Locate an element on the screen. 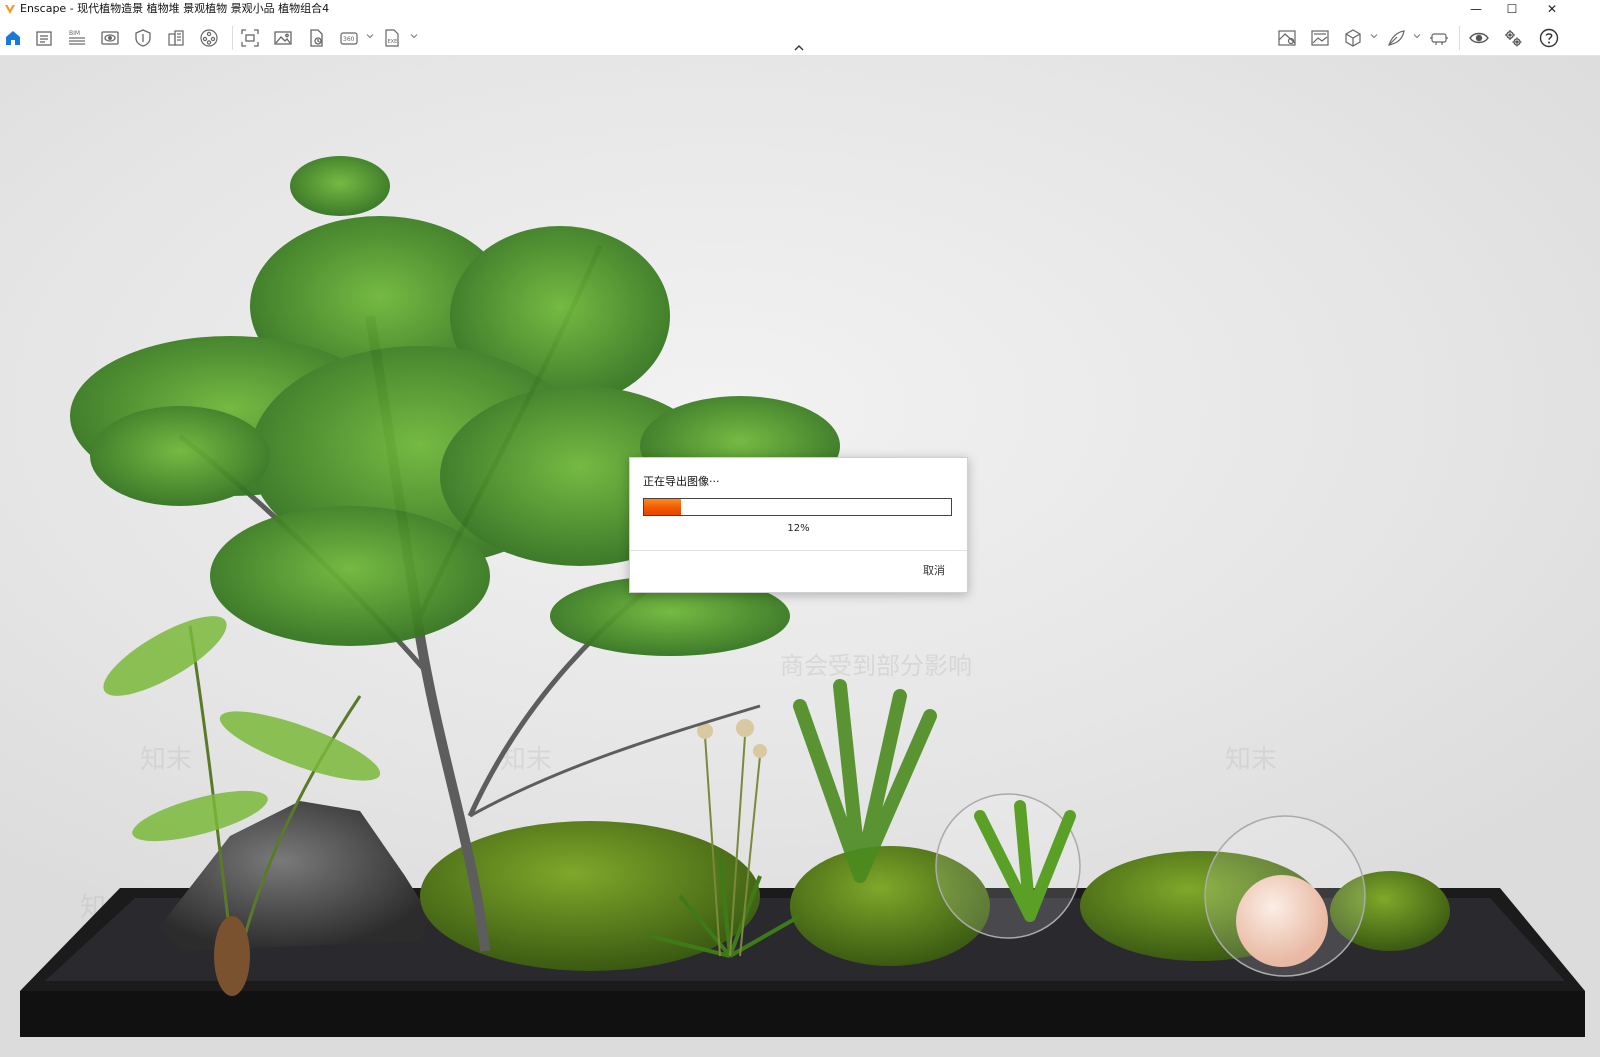 The image size is (1600, 1057). help-icon is located at coordinates (1549, 38).